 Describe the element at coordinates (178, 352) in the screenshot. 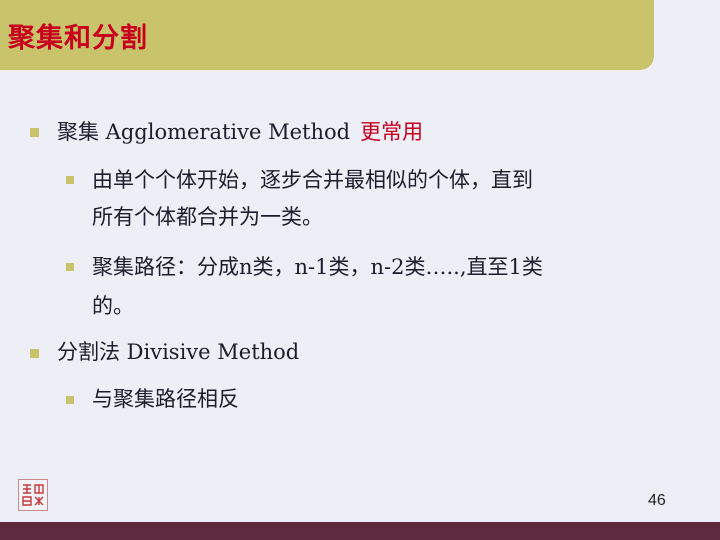

I see `bullet-item-divisive: 分割法 Divisive Method` at that location.